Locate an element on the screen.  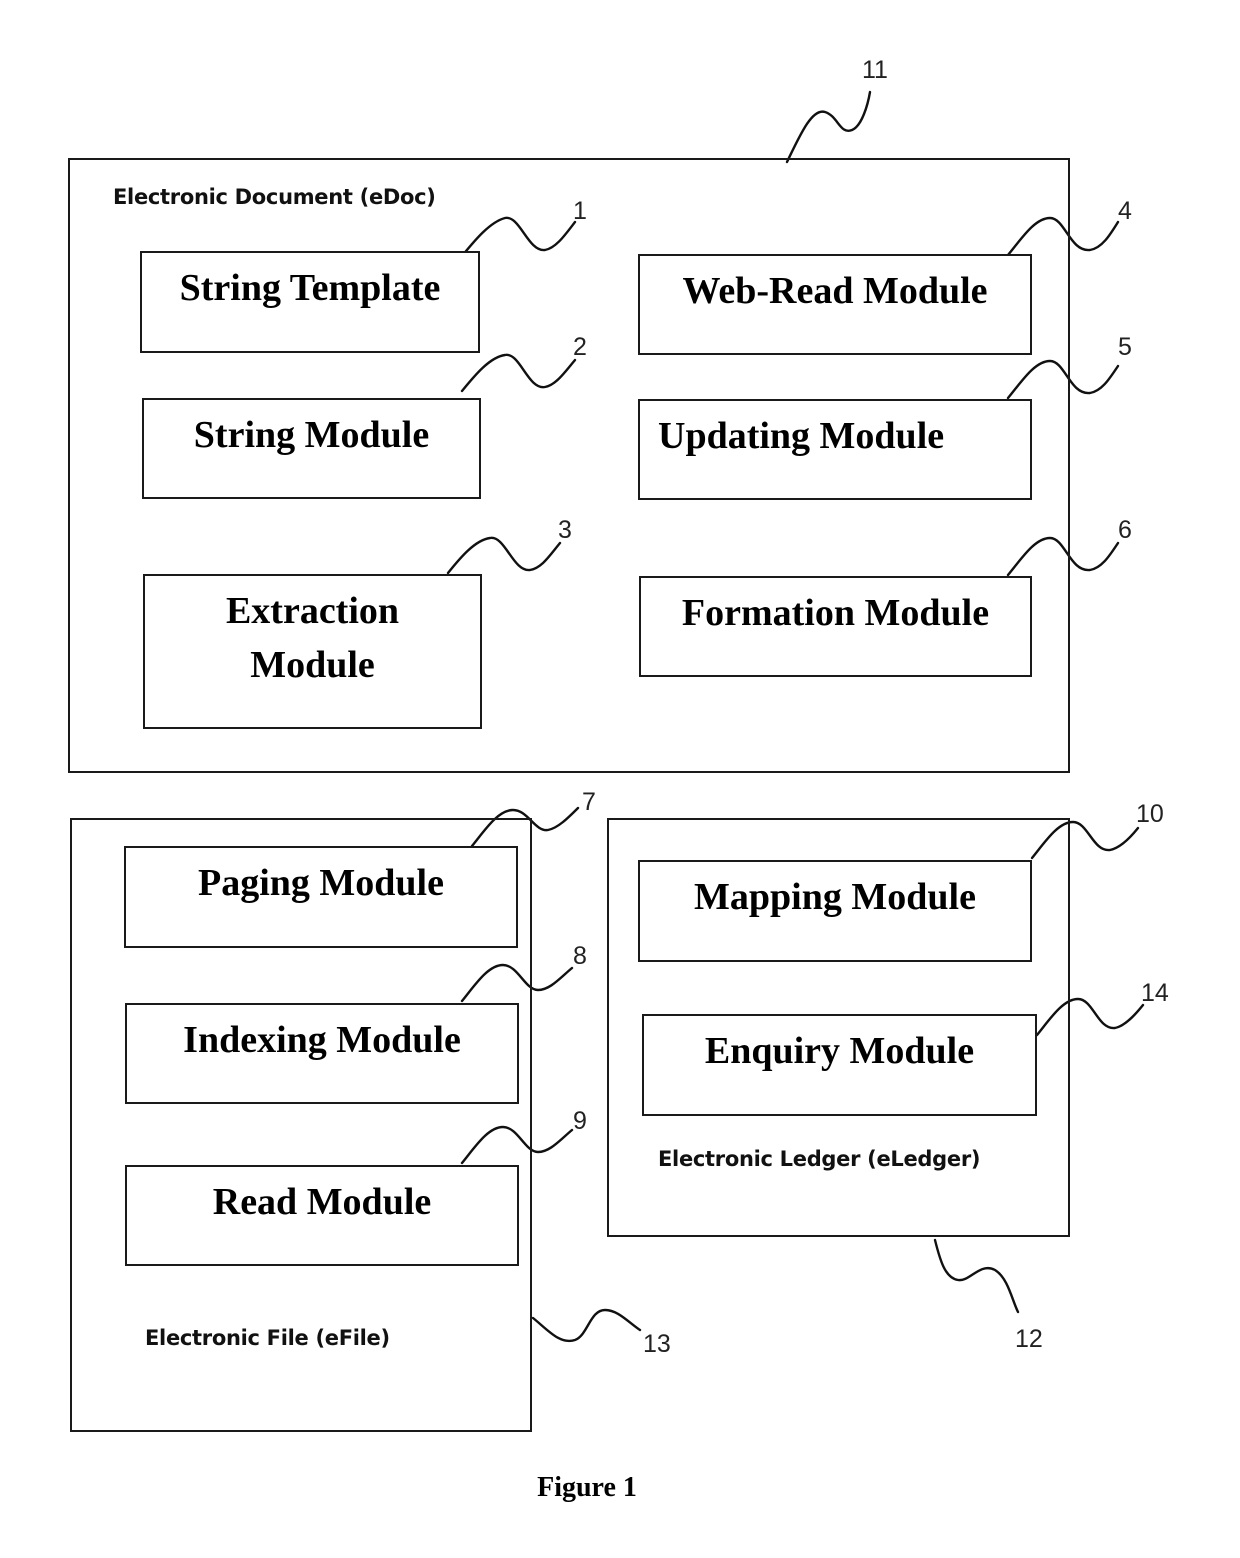
ref-13: 13 is located at coordinates (657, 1344).